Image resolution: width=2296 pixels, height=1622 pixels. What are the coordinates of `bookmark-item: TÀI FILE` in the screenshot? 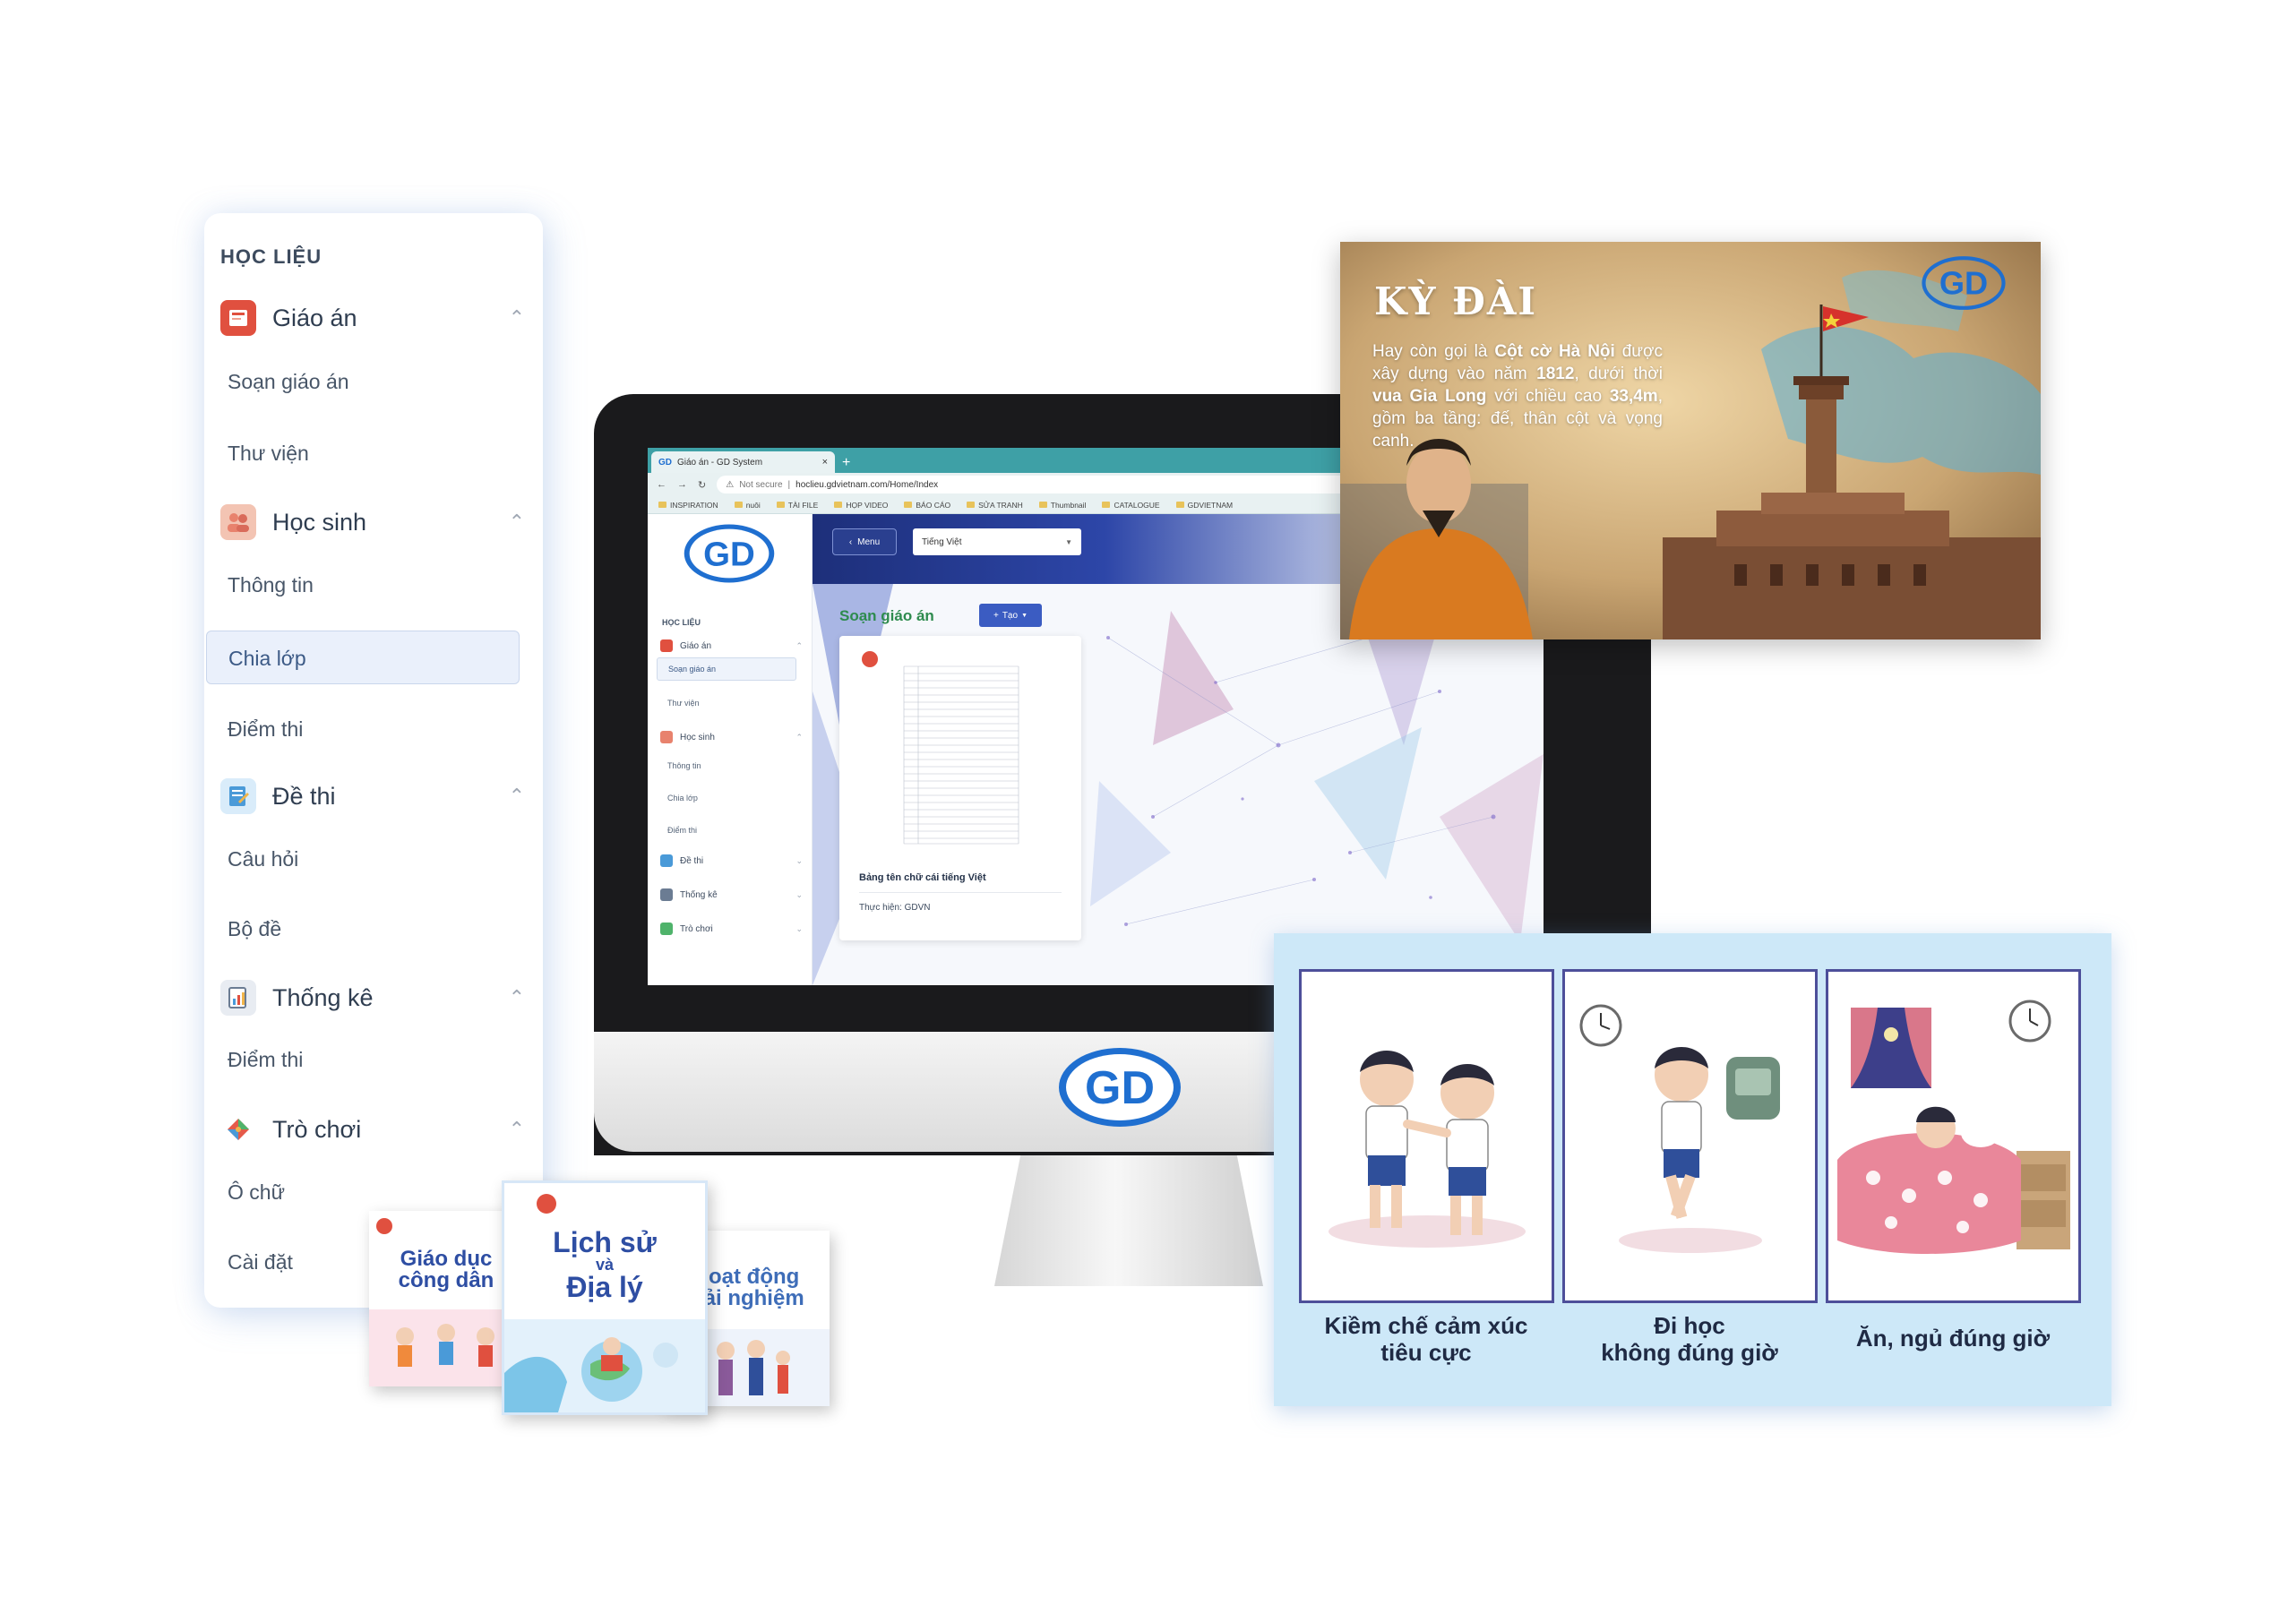 It's located at (798, 505).